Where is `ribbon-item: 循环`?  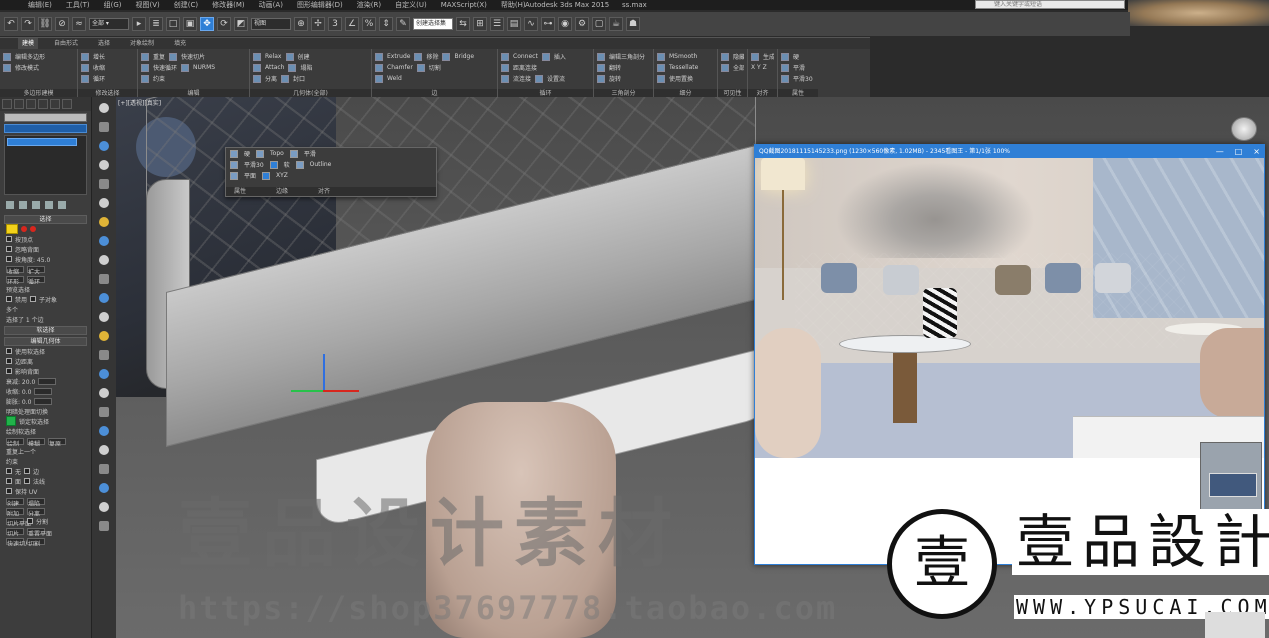 ribbon-item: 循环 is located at coordinates (99, 78).